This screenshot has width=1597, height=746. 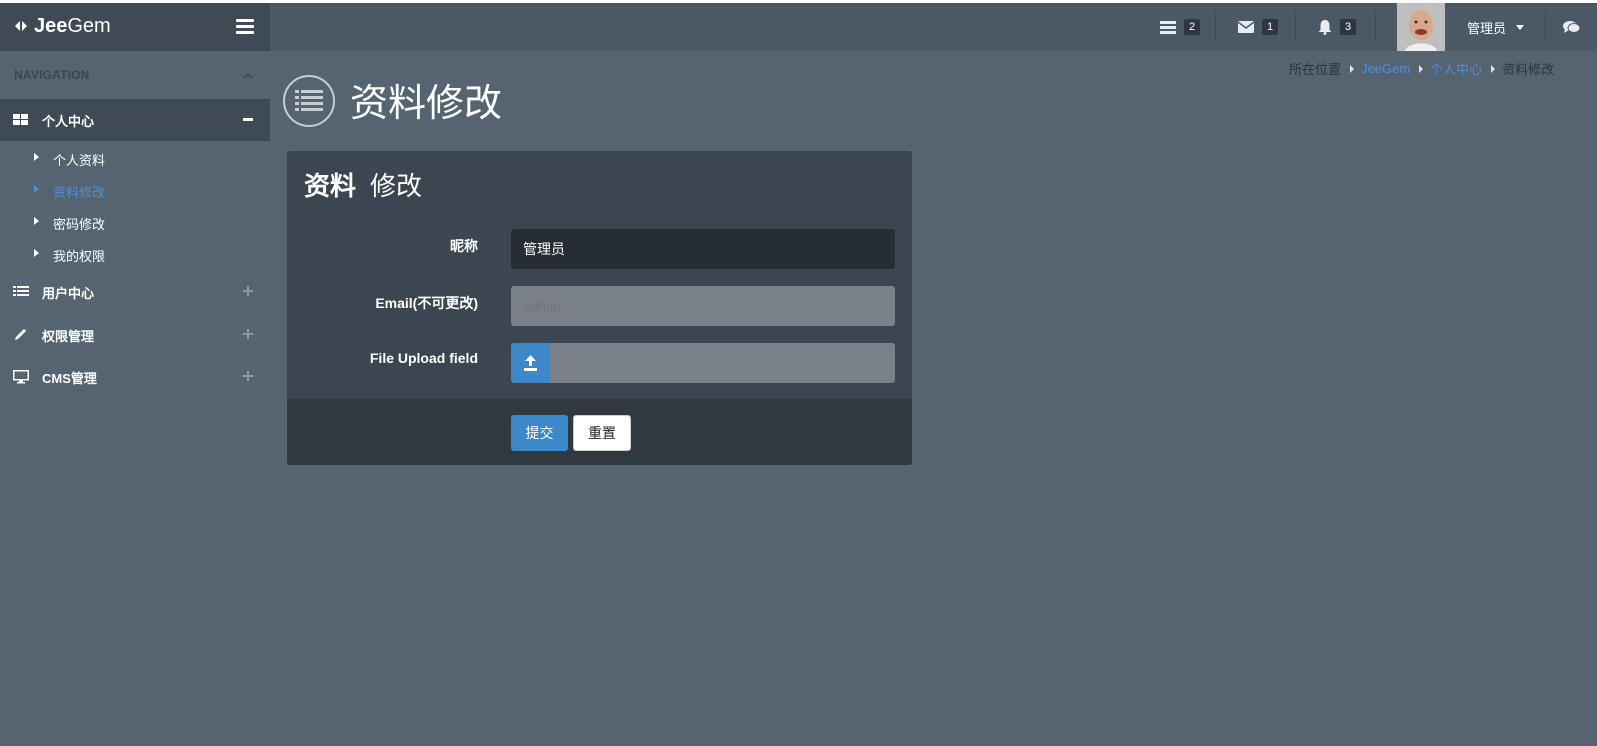 What do you see at coordinates (245, 27) in the screenshot?
I see `menu-toggle-icon` at bounding box center [245, 27].